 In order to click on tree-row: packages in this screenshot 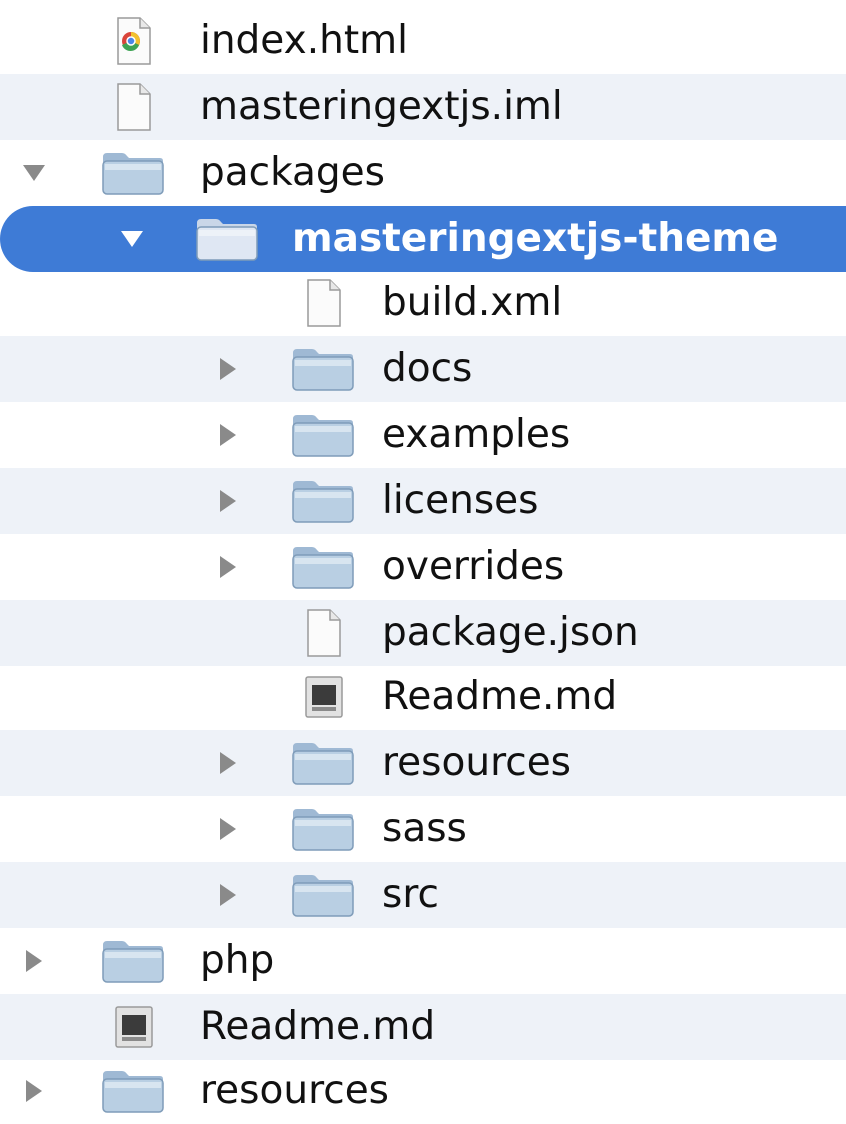, I will do `click(423, 173)`.